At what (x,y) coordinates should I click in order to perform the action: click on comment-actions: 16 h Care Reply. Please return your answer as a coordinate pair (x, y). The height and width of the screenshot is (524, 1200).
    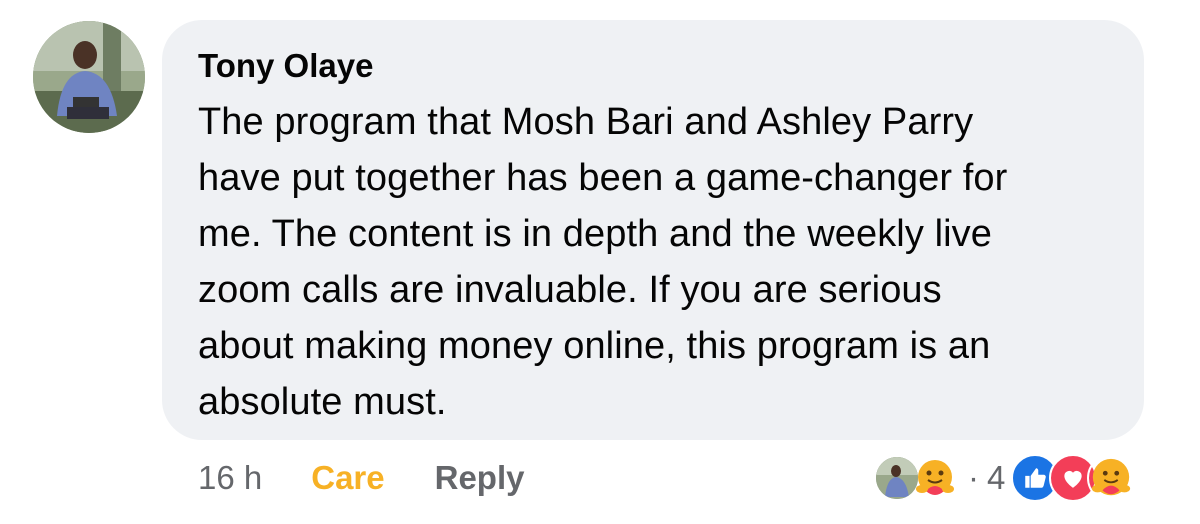
    Looking at the image, I should click on (361, 478).